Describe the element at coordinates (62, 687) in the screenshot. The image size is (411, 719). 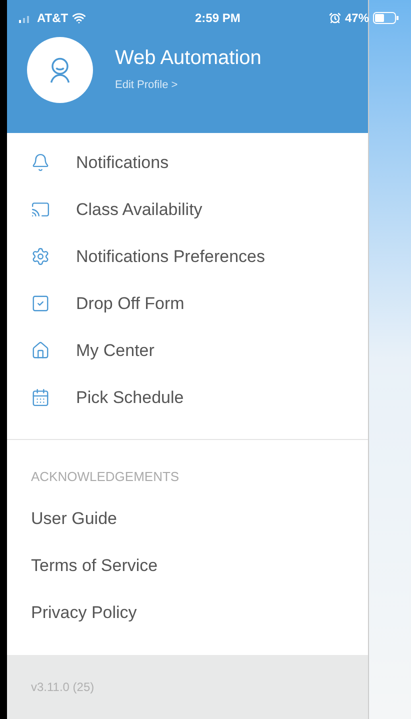
I see `version-text: v3.11.0 (25)` at that location.